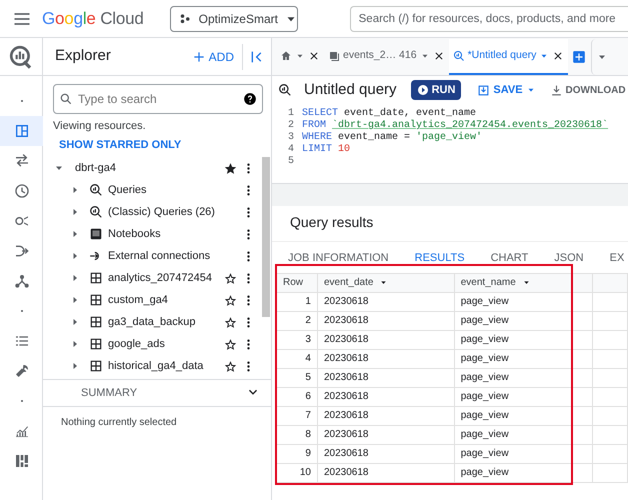 The height and width of the screenshot is (500, 628). Describe the element at coordinates (93, 19) in the screenshot. I see `logo-text: Google Cloud` at that location.